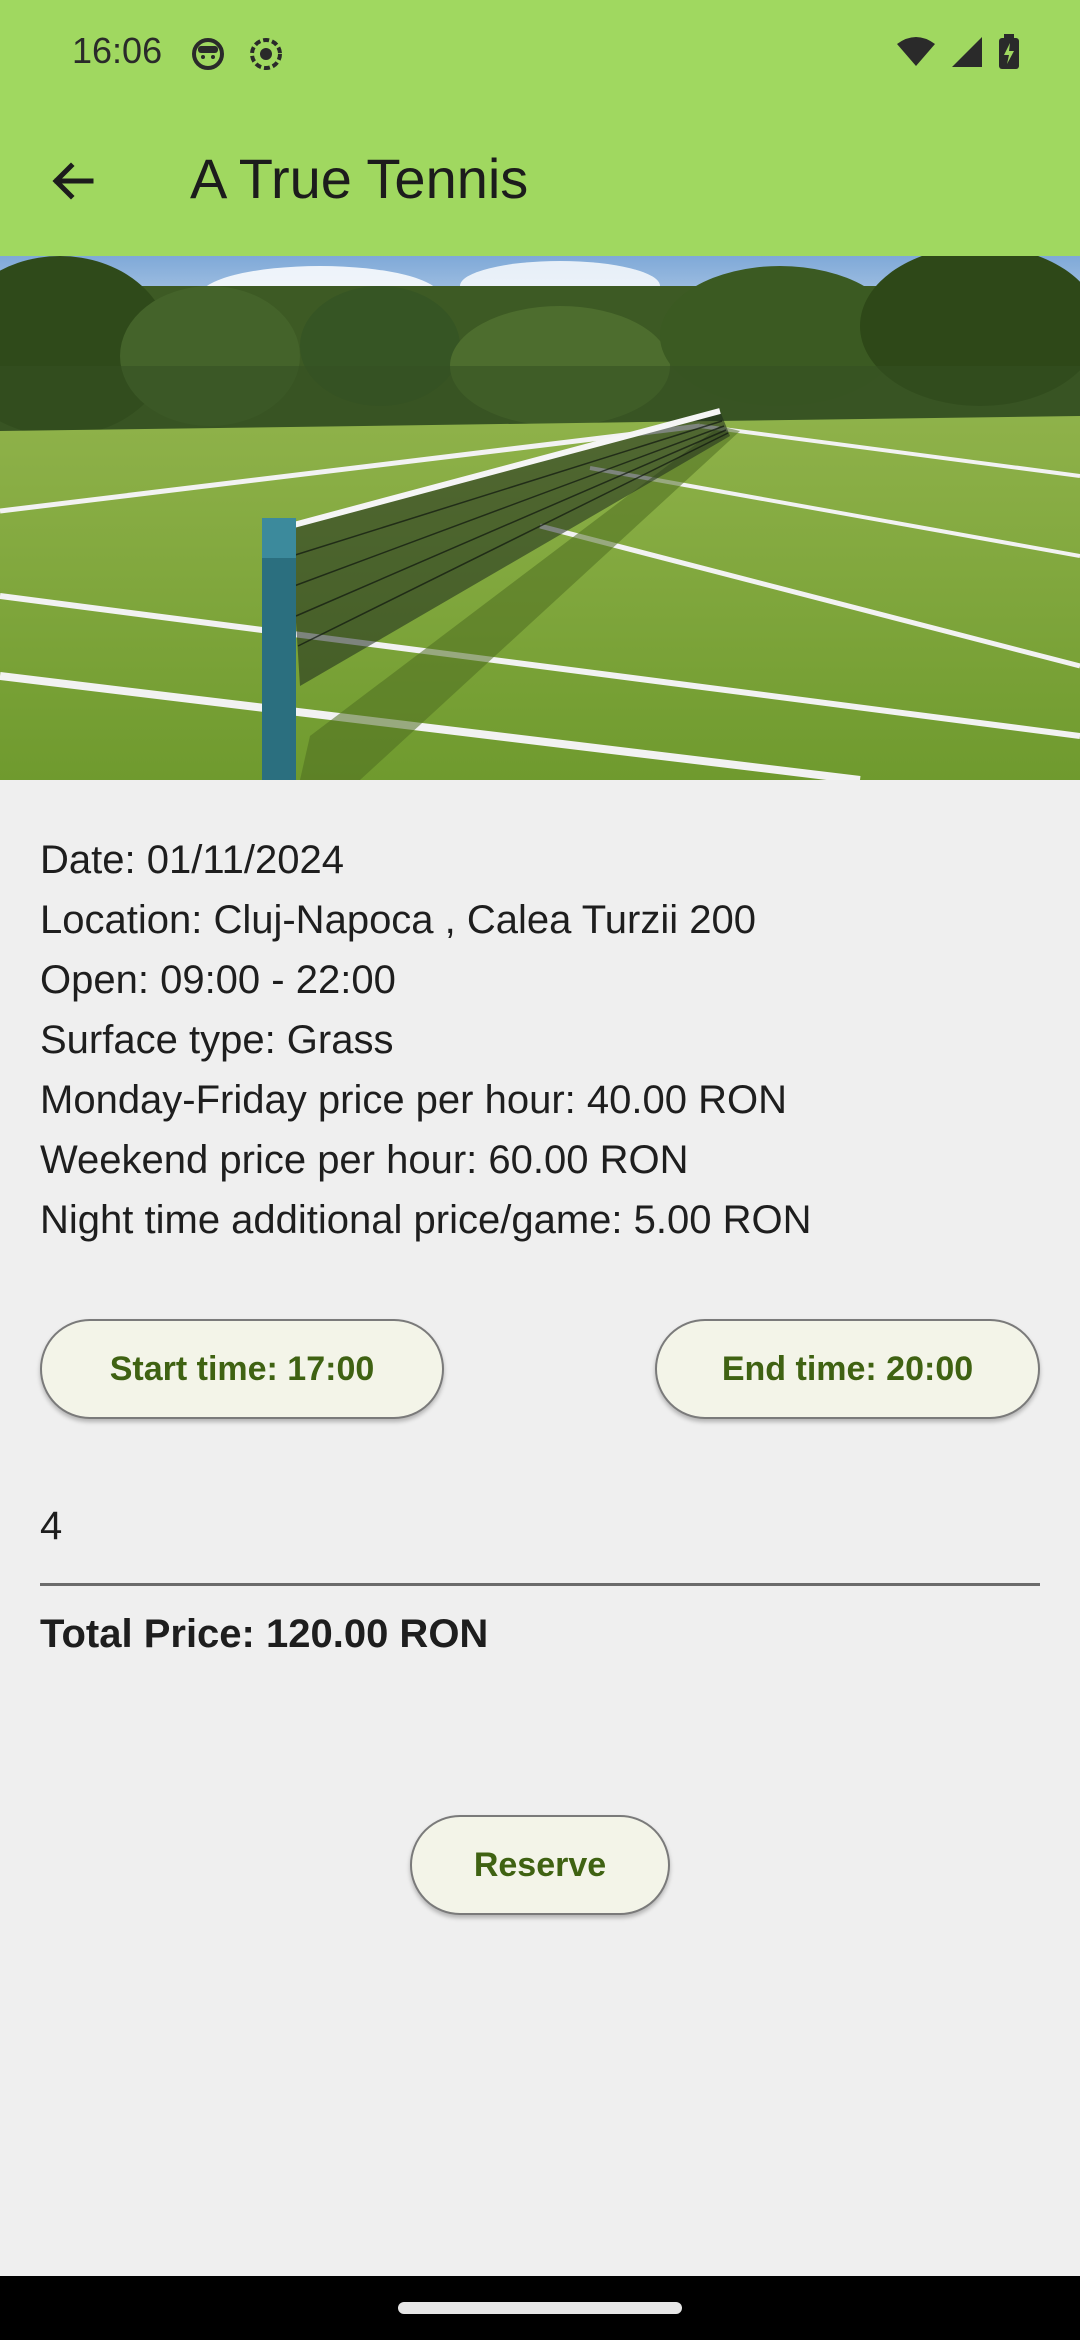 This screenshot has width=1080, height=2340. What do you see at coordinates (540, 183) in the screenshot?
I see `app-bar: A True Tennis` at bounding box center [540, 183].